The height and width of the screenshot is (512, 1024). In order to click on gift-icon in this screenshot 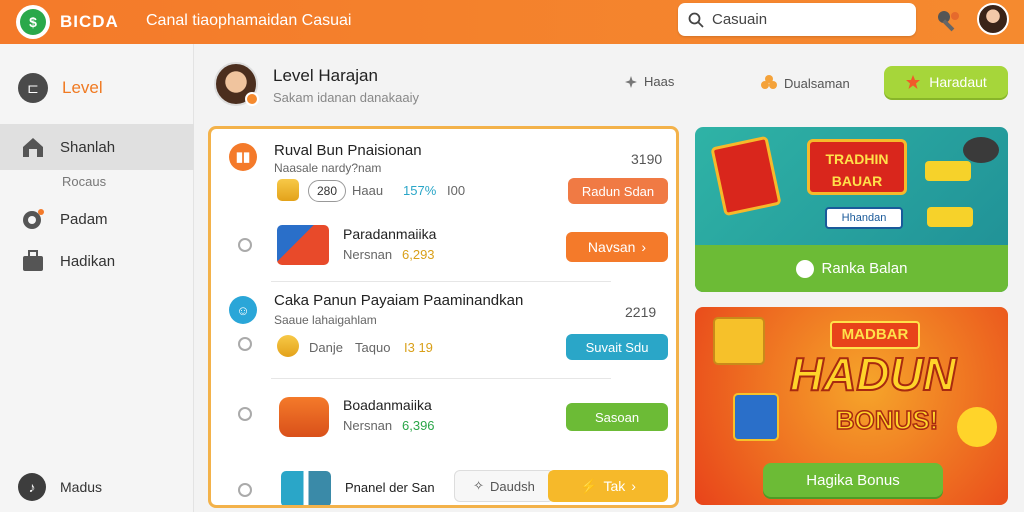, I will do `click(33, 219)`.